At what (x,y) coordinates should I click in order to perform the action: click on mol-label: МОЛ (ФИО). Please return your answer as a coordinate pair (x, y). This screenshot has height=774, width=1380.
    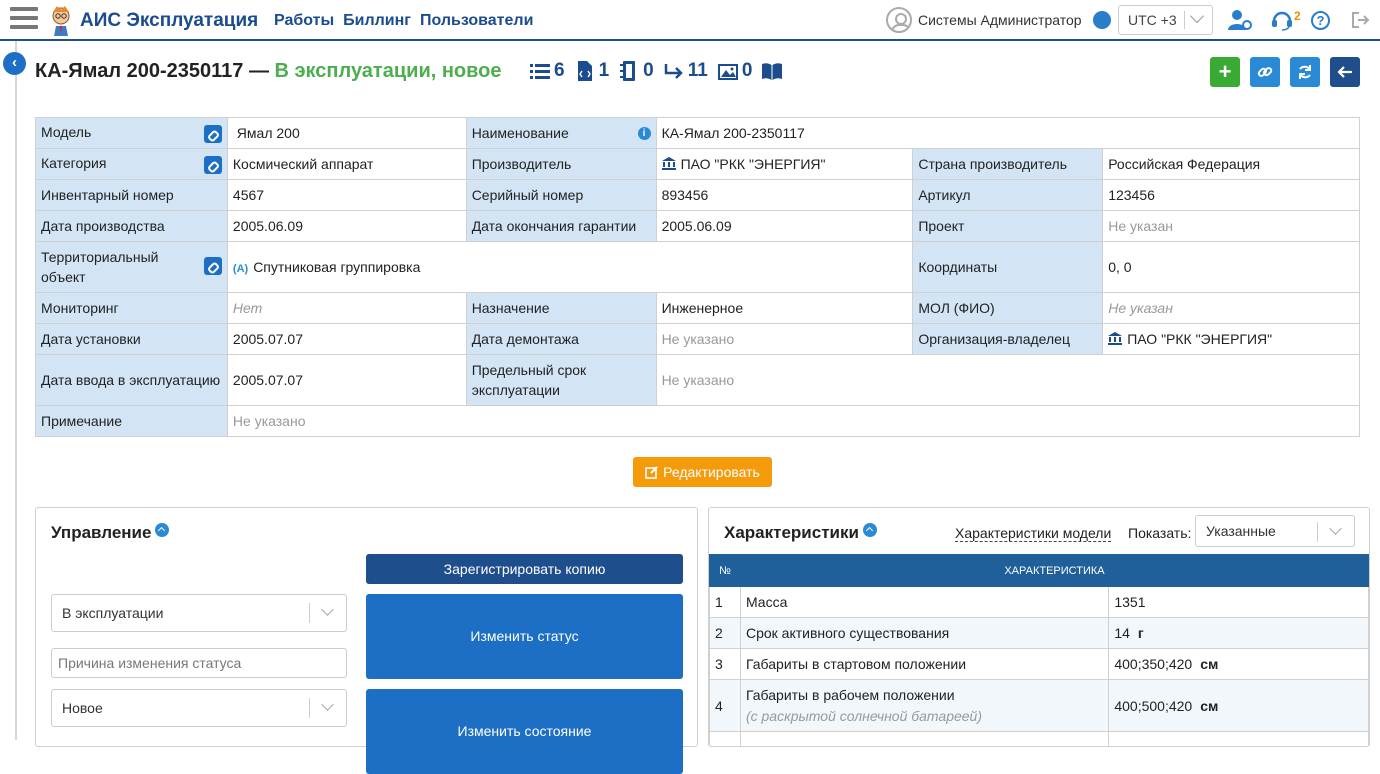
    Looking at the image, I should click on (1008, 308).